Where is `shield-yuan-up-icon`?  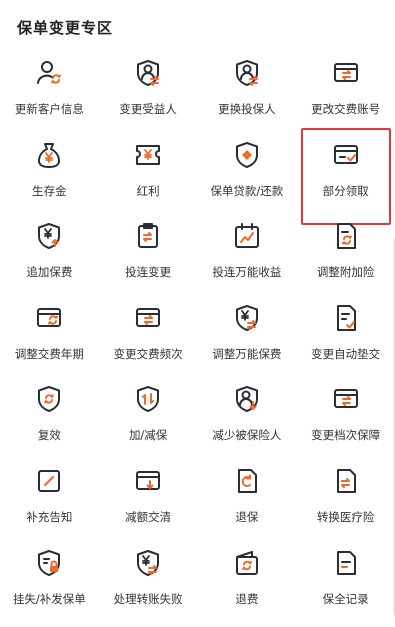
shield-yuan-up-icon is located at coordinates (49, 236).